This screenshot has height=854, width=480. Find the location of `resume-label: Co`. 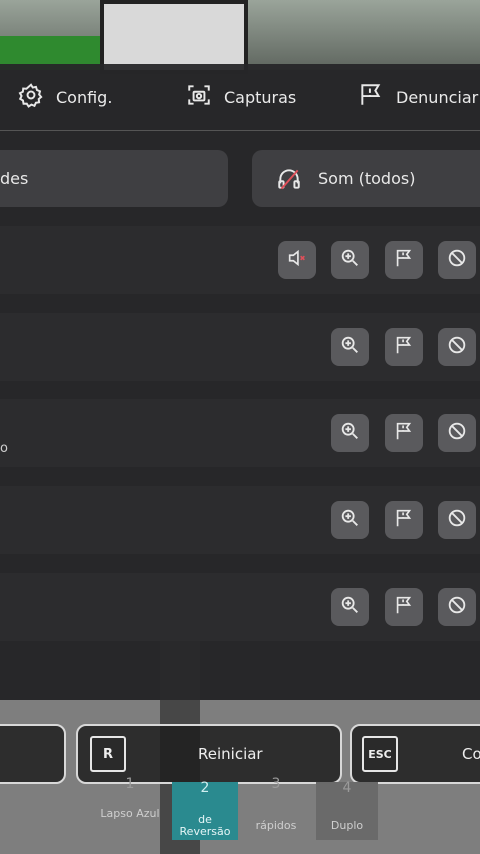

resume-label: Co is located at coordinates (471, 754).